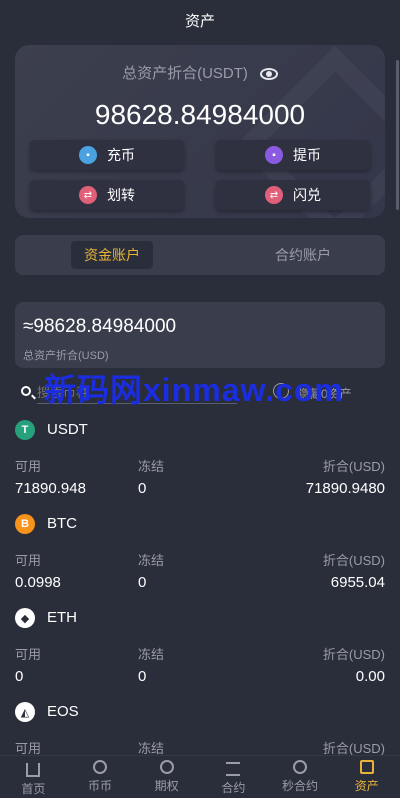 The width and height of the screenshot is (400, 798). What do you see at coordinates (25, 712) in the screenshot?
I see `eos-icon: ◭` at bounding box center [25, 712].